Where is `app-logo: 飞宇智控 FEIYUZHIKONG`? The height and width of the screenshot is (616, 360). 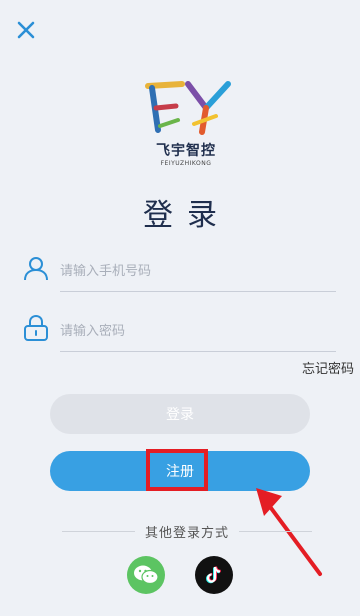 app-logo: 飞宇智控 FEIYUZHIKONG is located at coordinates (186, 126).